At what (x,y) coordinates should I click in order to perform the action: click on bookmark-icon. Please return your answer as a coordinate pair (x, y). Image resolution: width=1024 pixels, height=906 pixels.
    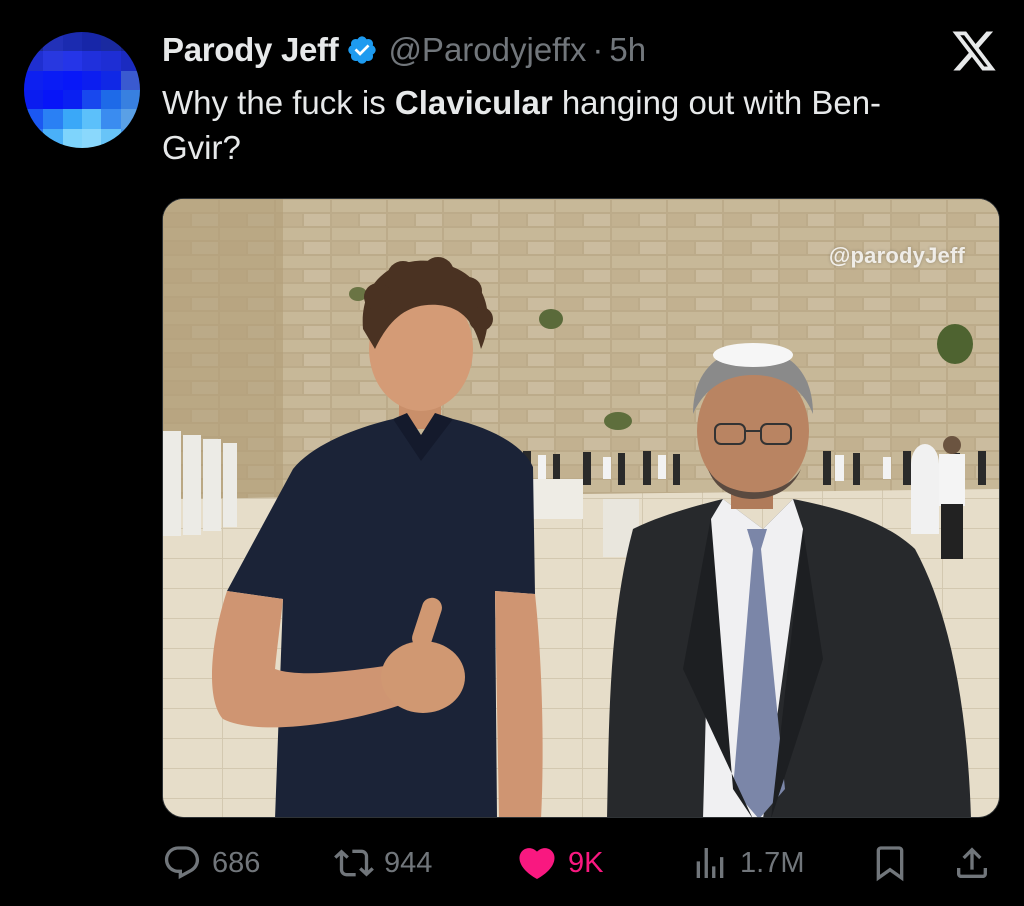
    Looking at the image, I should click on (890, 864).